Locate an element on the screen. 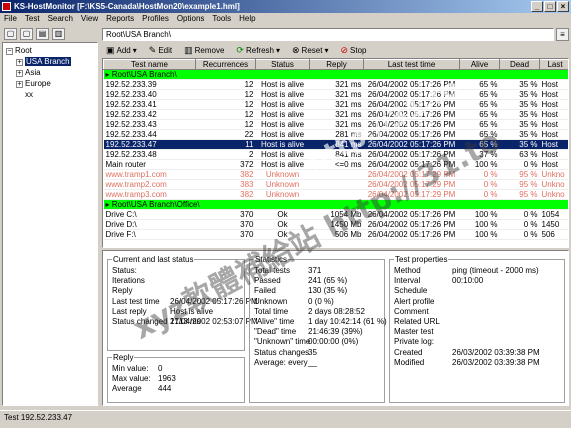  field-label: Master test is located at coordinates (414, 332).